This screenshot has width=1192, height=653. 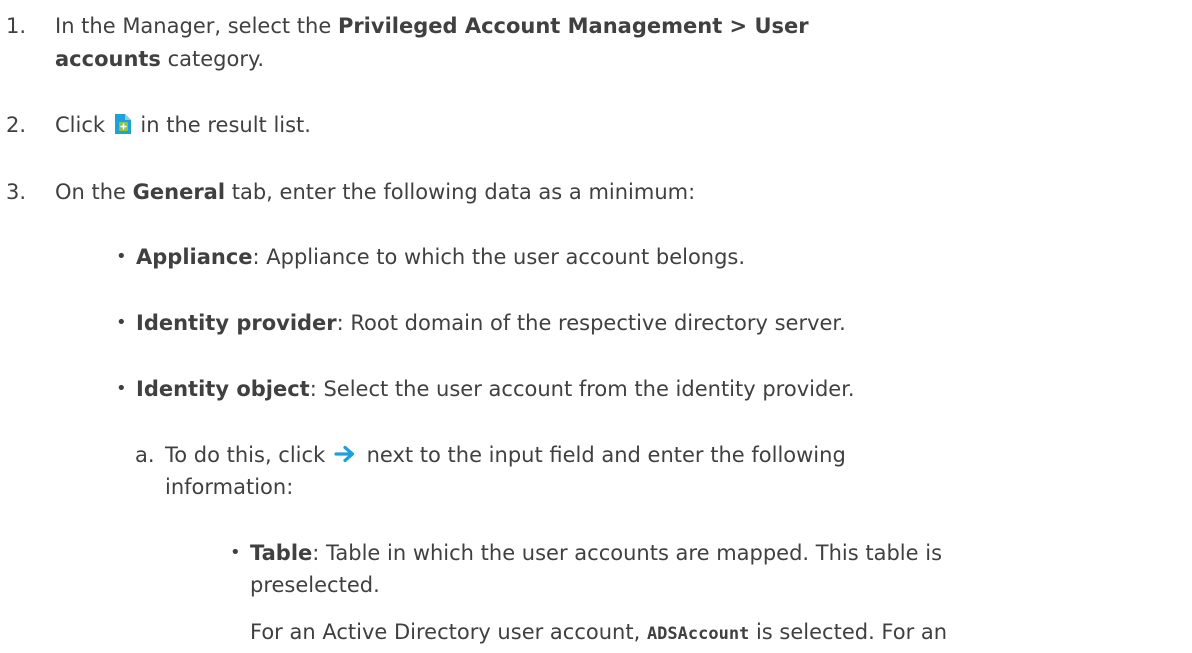 What do you see at coordinates (346, 452) in the screenshot?
I see `arrow-right-icon` at bounding box center [346, 452].